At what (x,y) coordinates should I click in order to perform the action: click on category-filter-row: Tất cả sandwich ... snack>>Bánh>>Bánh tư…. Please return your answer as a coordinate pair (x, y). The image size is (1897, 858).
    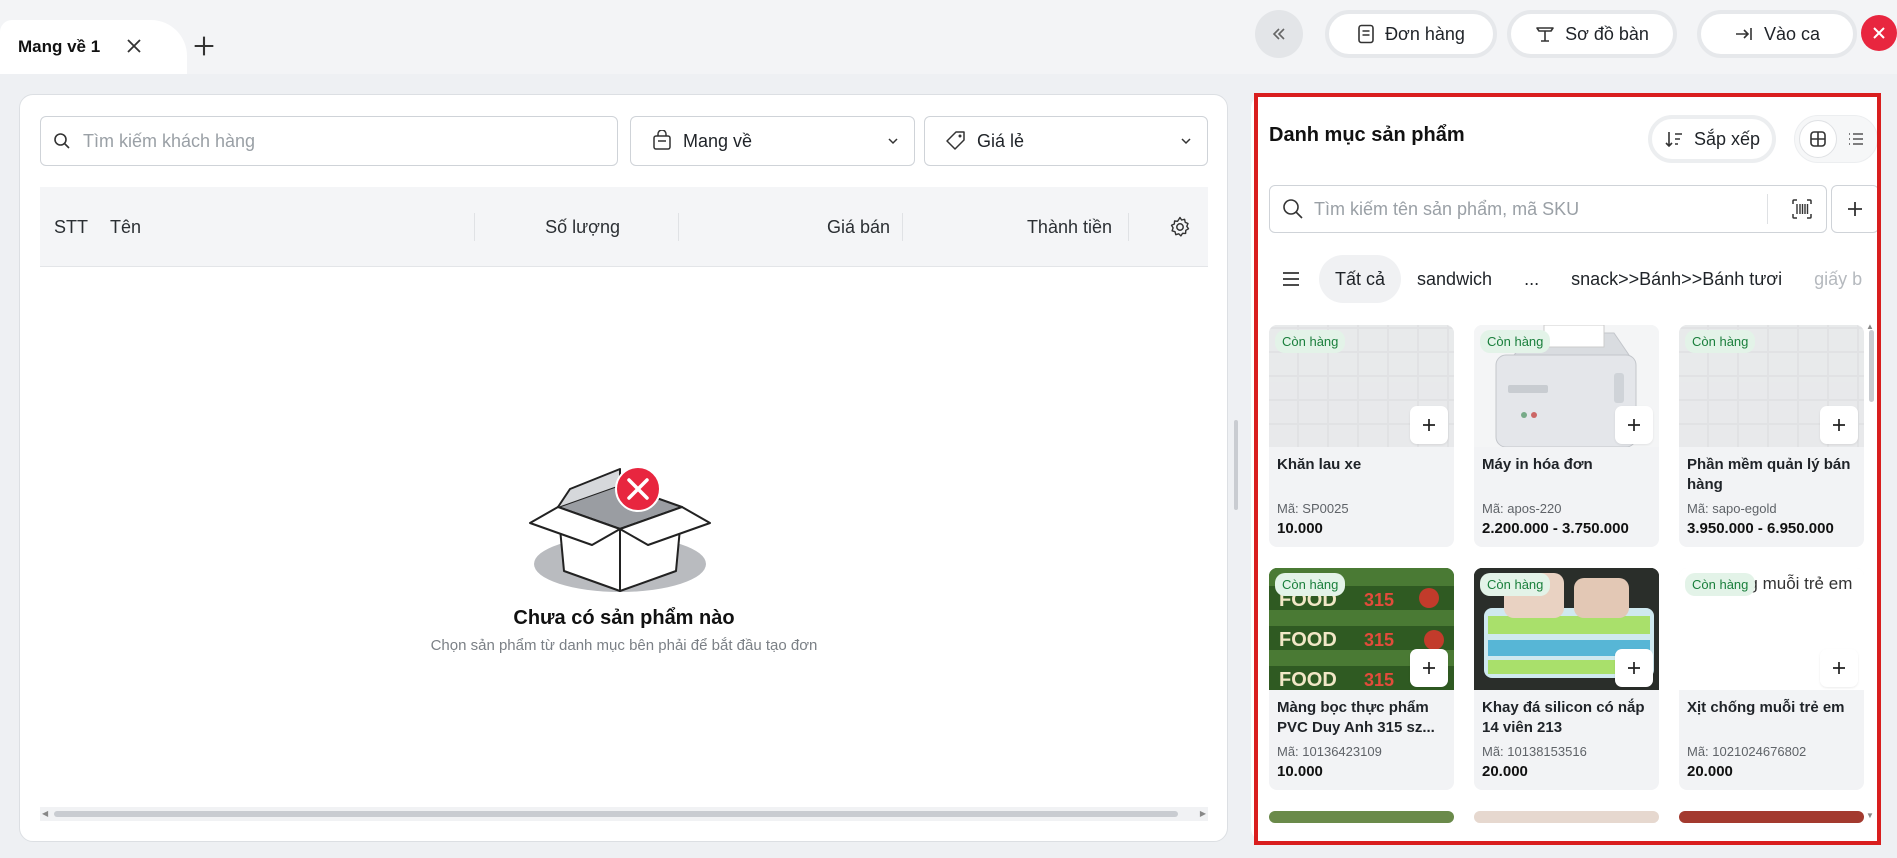
    Looking at the image, I should click on (1573, 279).